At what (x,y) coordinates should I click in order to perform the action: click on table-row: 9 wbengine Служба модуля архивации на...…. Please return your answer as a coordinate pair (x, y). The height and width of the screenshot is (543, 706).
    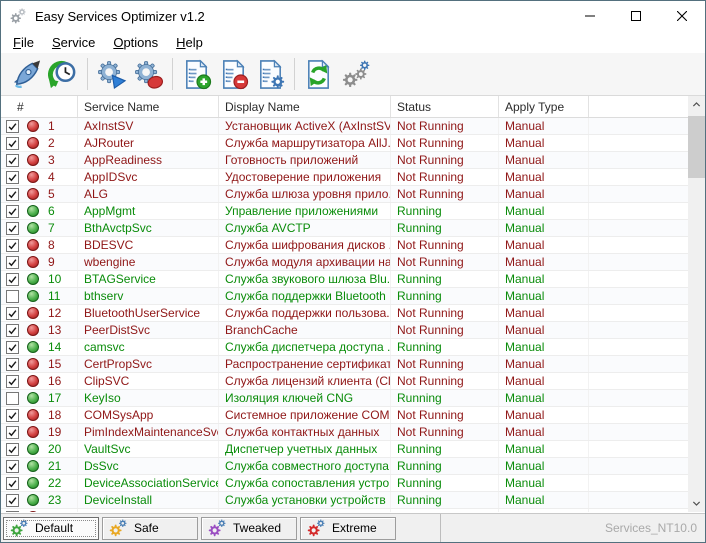
    Looking at the image, I should click on (344, 262).